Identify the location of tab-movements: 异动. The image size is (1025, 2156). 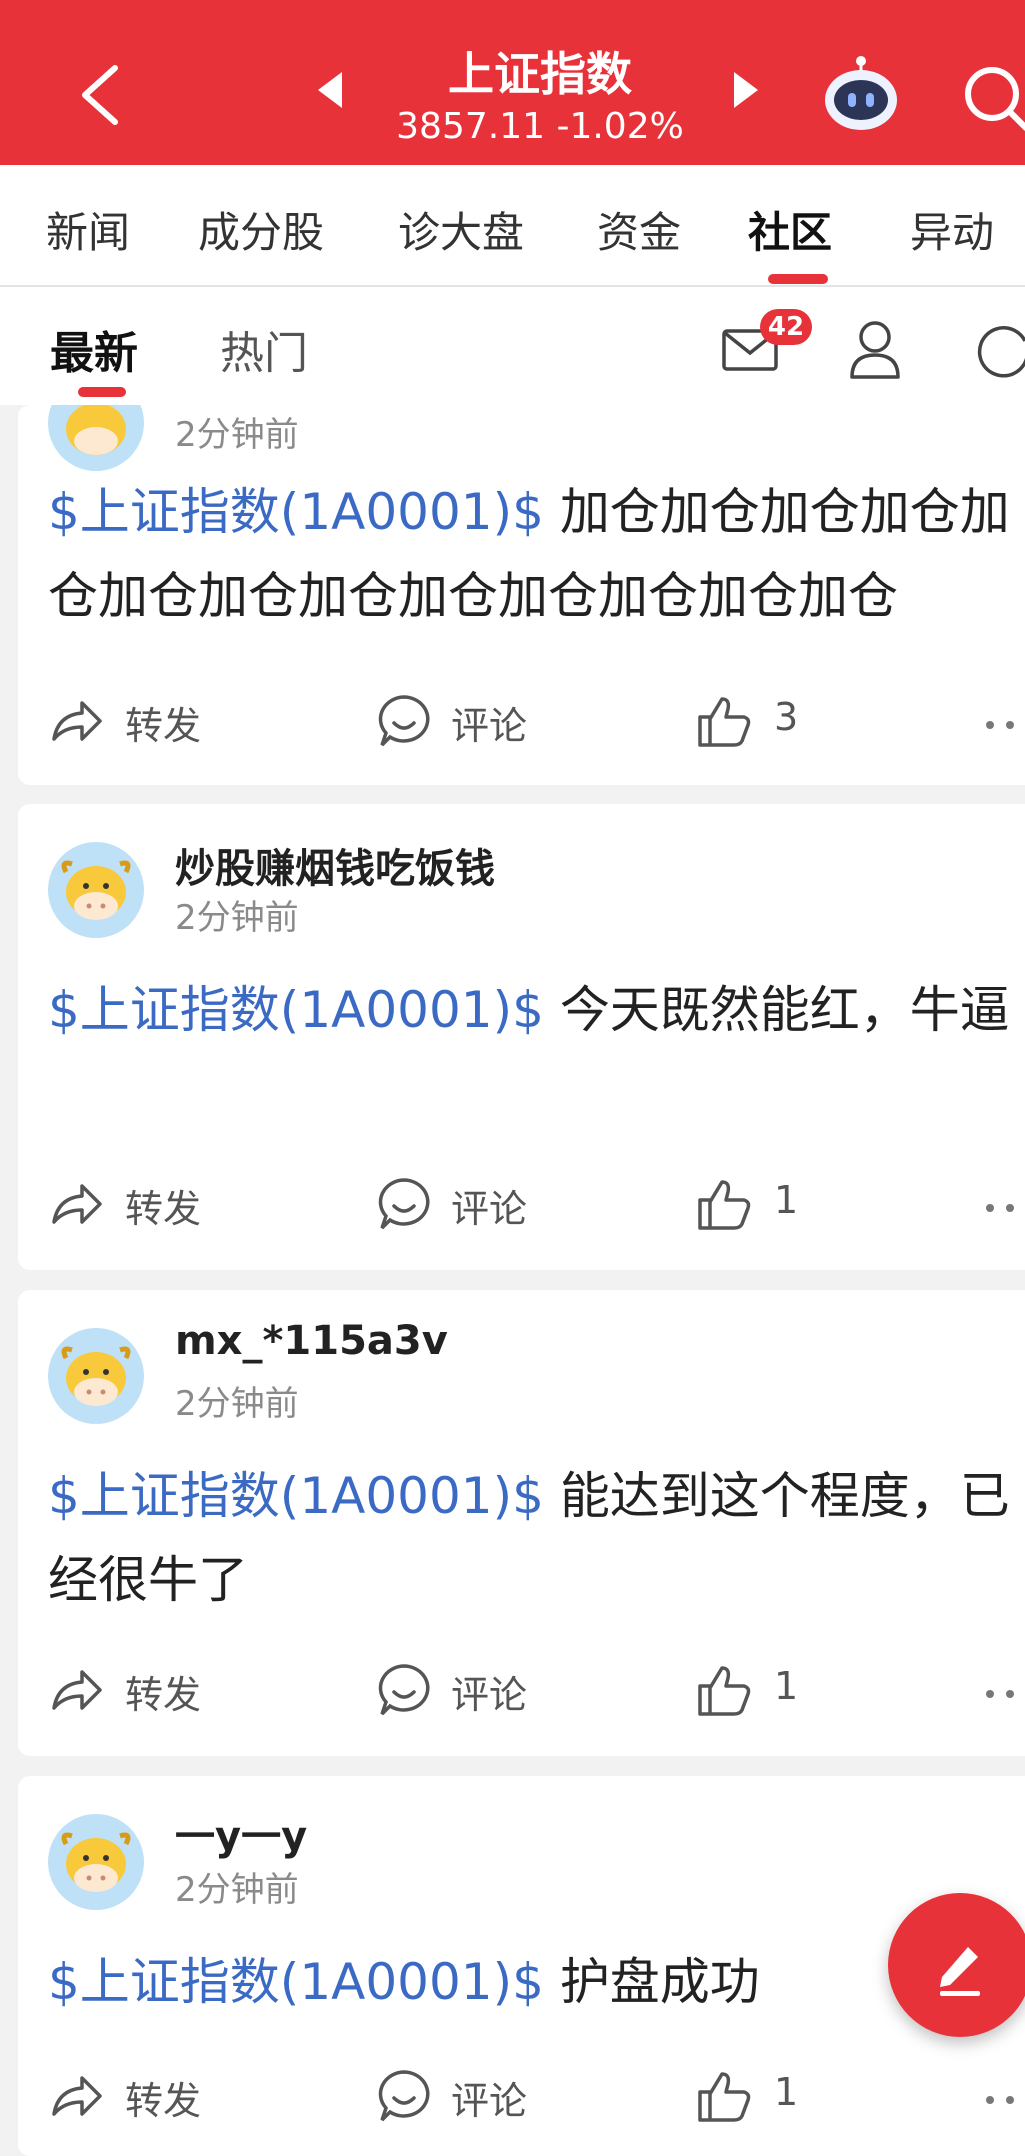
(952, 229).